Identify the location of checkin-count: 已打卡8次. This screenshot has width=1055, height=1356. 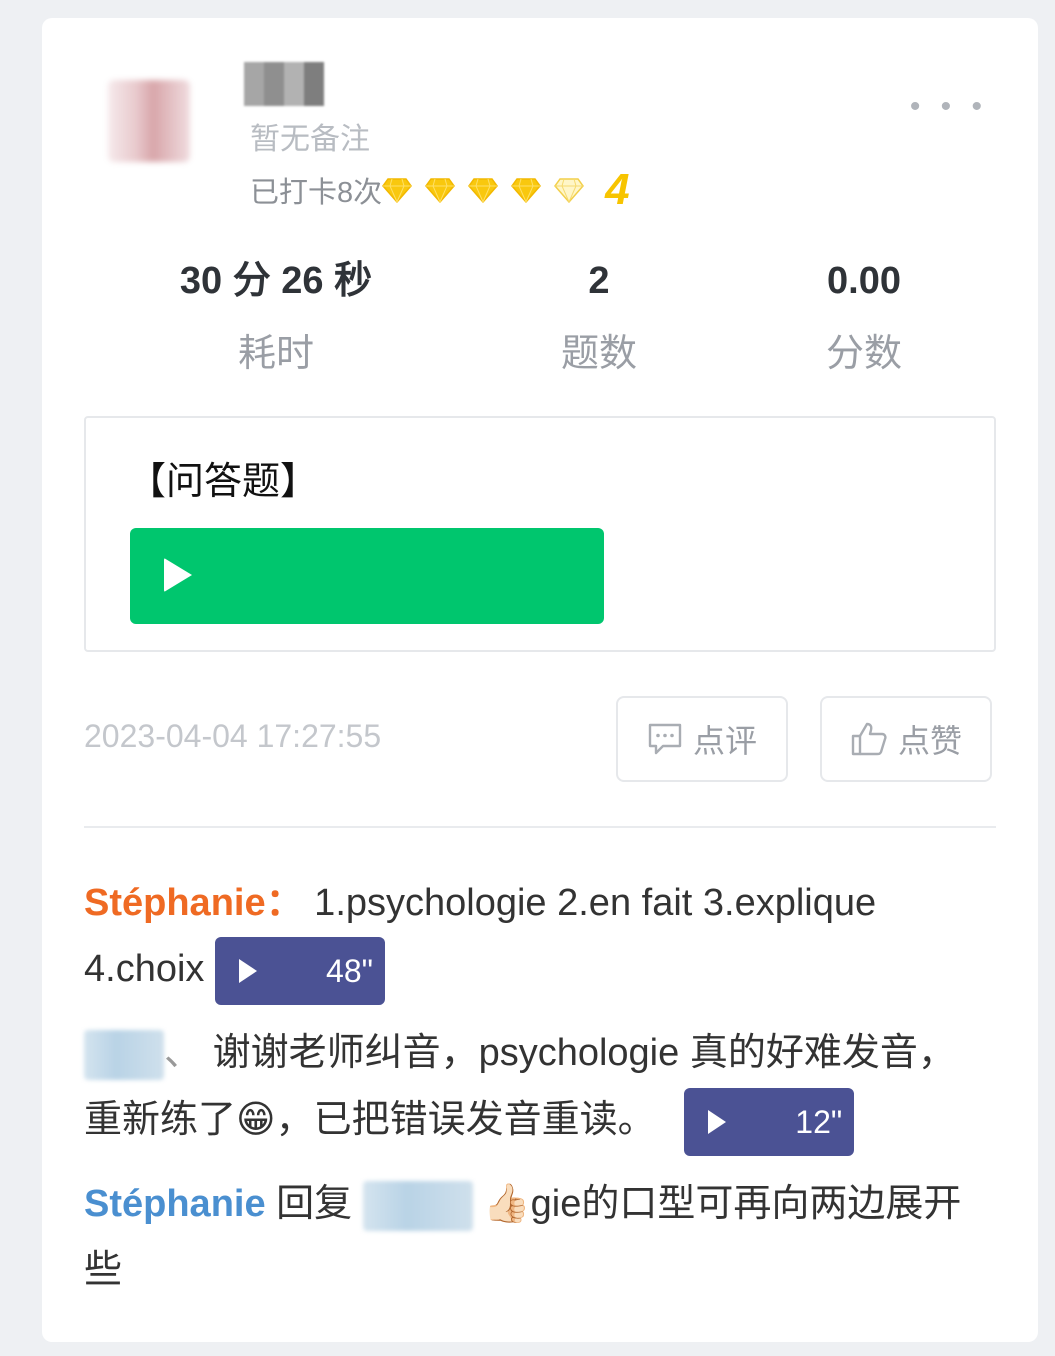
(316, 193).